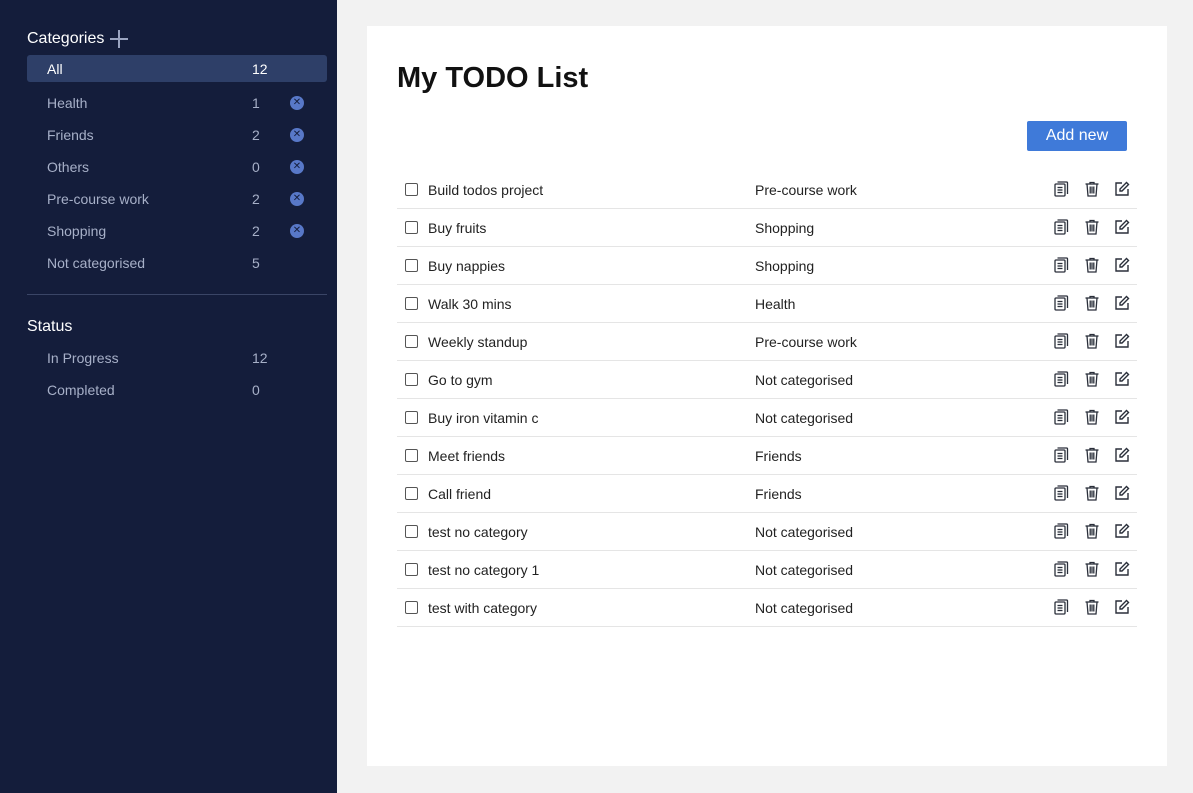  Describe the element at coordinates (256, 167) in the screenshot. I see `sidebar-item-count: 0` at that location.